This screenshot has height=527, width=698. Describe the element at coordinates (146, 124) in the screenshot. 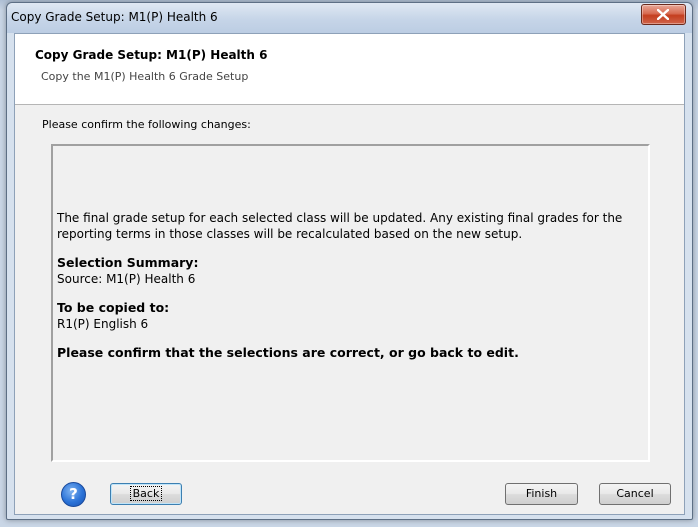

I see `confirm-label: Please confirm the following changes:` at that location.